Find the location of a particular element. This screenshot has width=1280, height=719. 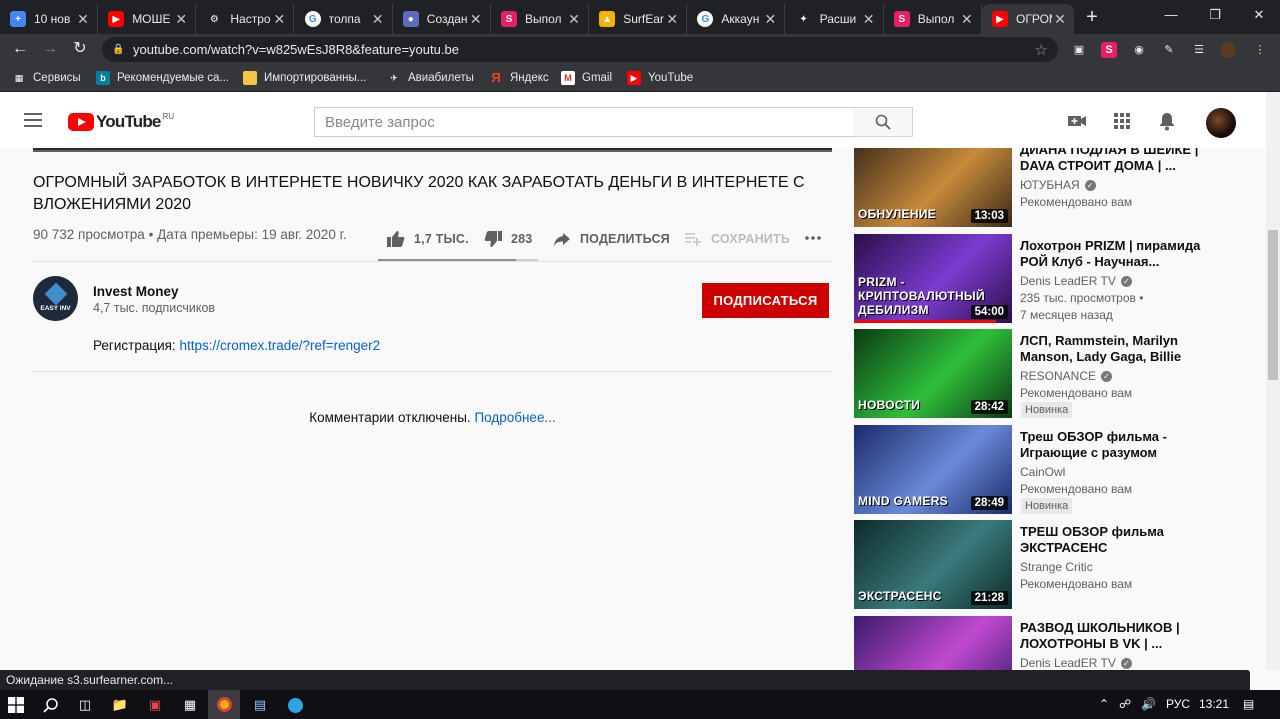

close-window-button: ✕ is located at coordinates (1258, 16).